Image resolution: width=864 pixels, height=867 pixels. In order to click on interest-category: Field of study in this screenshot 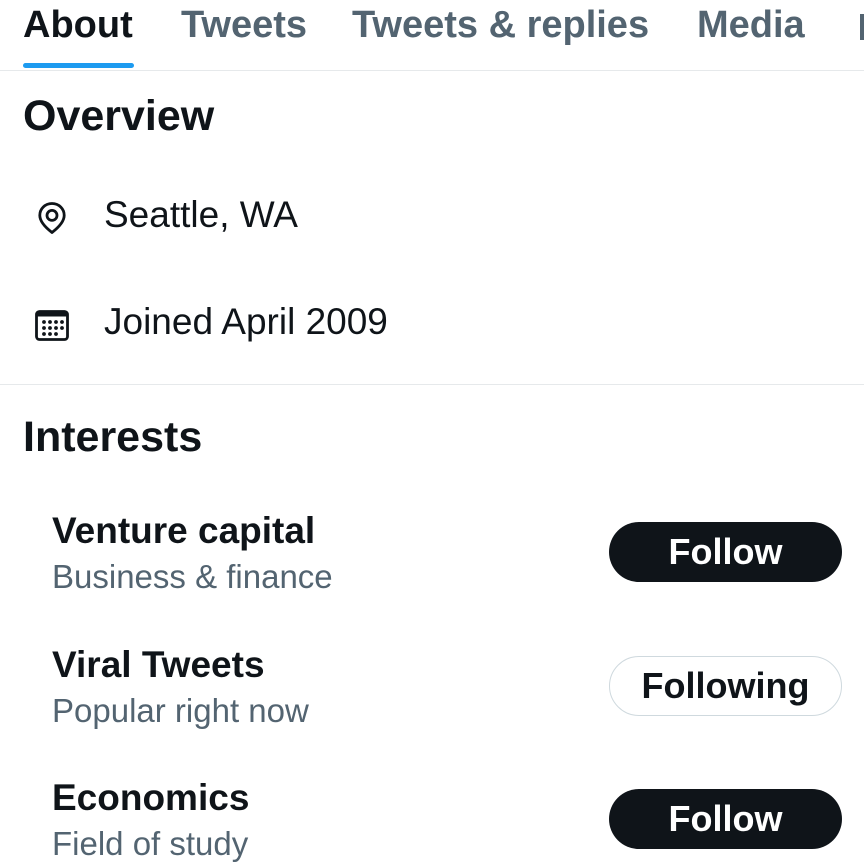, I will do `click(150, 843)`.